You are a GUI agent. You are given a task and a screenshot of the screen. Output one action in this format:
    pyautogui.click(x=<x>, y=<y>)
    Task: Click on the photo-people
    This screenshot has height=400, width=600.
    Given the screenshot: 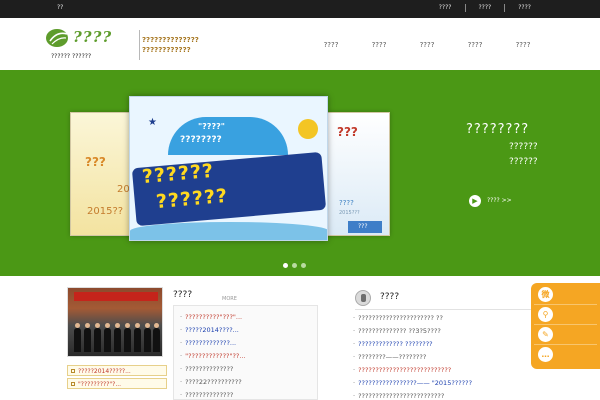 What is the action you would take?
    pyautogui.click(x=116, y=337)
    